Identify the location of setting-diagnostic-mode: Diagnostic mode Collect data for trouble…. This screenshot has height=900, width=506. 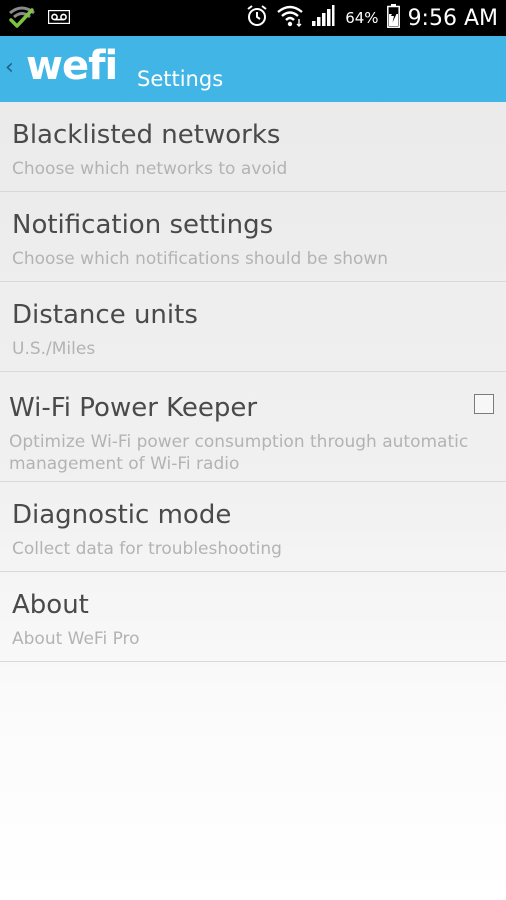
(253, 527).